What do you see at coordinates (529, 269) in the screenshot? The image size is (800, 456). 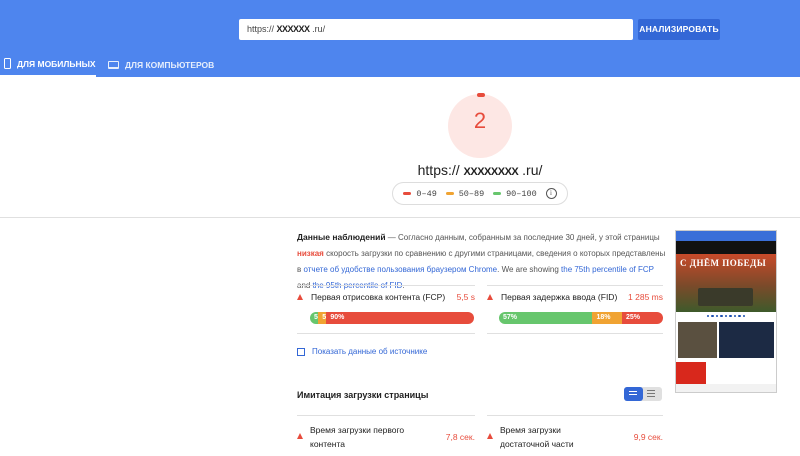 I see `field-data-text: . We are showing` at bounding box center [529, 269].